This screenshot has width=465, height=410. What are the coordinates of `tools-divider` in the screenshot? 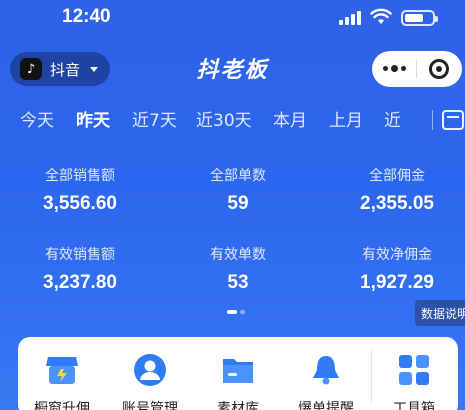 It's located at (371, 377).